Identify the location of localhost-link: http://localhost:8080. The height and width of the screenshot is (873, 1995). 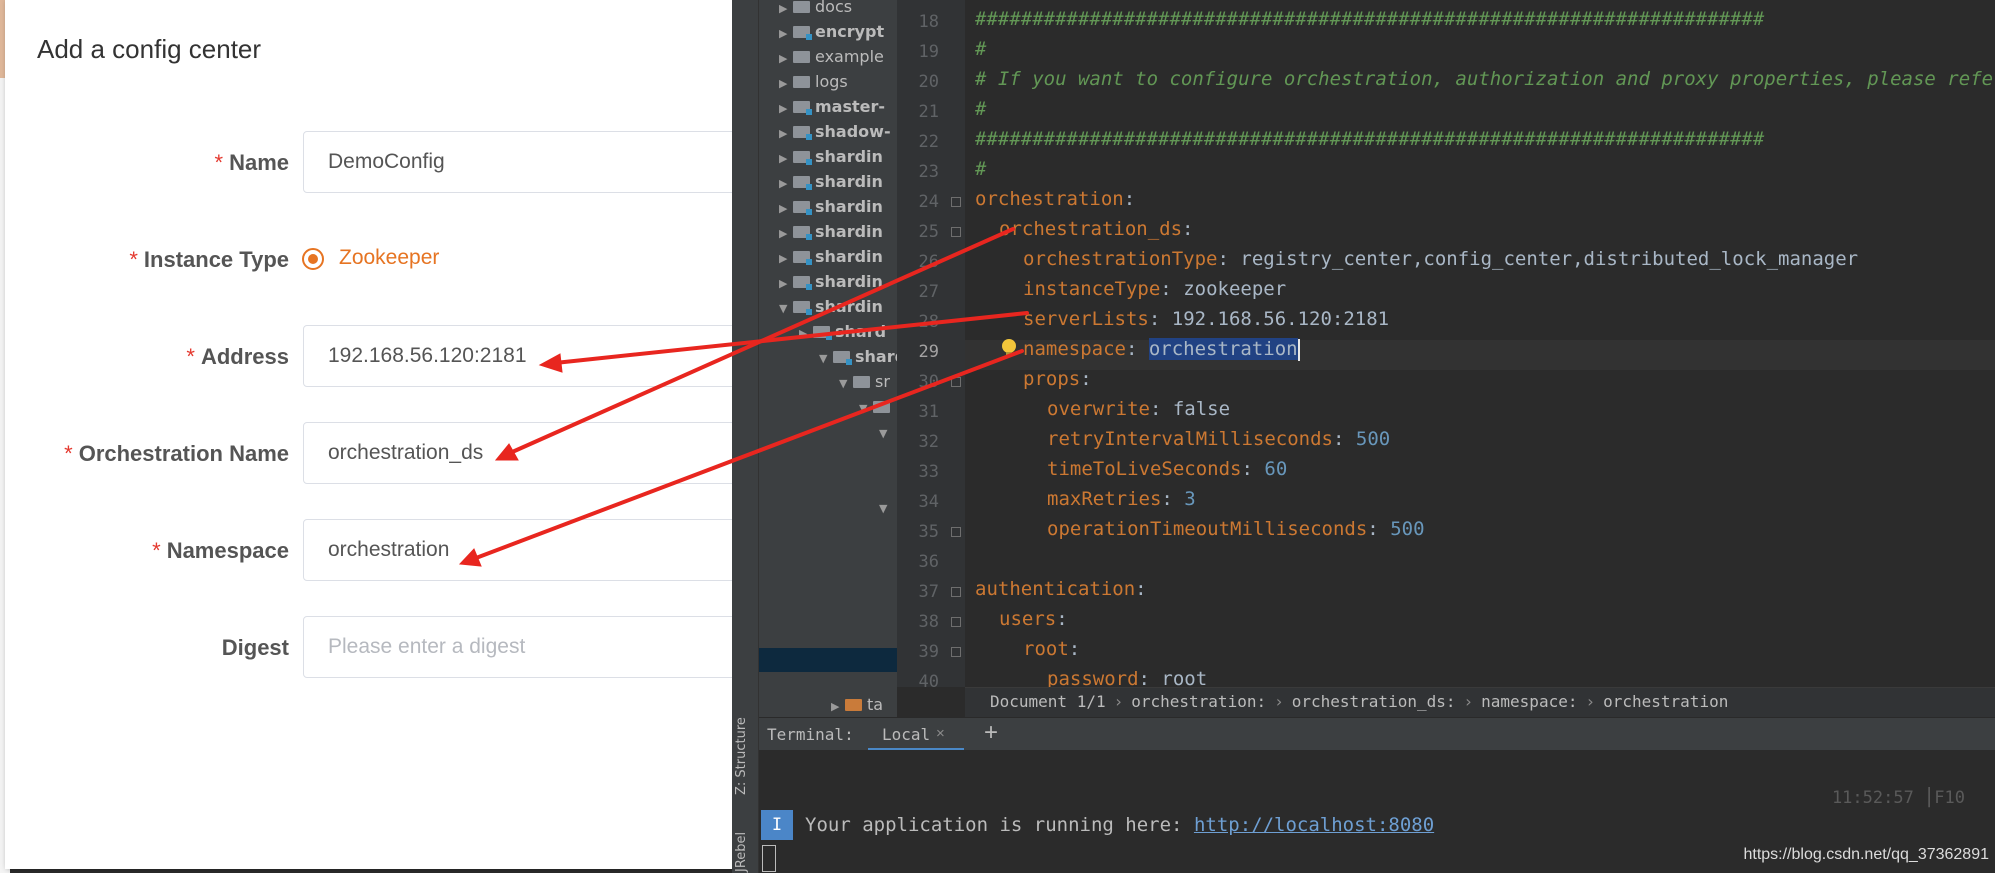
(1314, 825).